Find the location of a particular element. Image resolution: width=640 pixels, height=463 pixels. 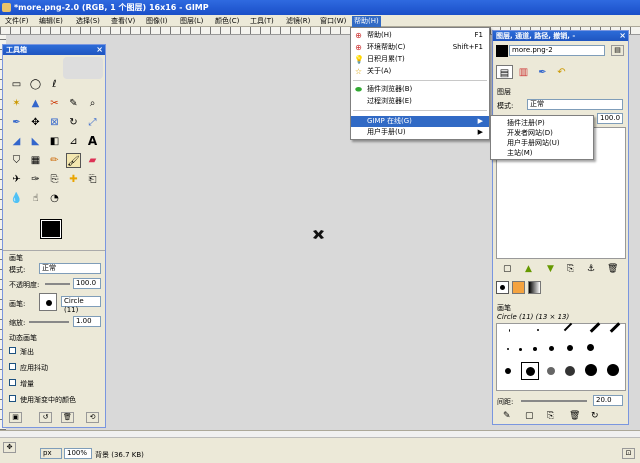

help-menu-plugin-browser: ⬬ 插件浏览器(B) is located at coordinates (420, 89).